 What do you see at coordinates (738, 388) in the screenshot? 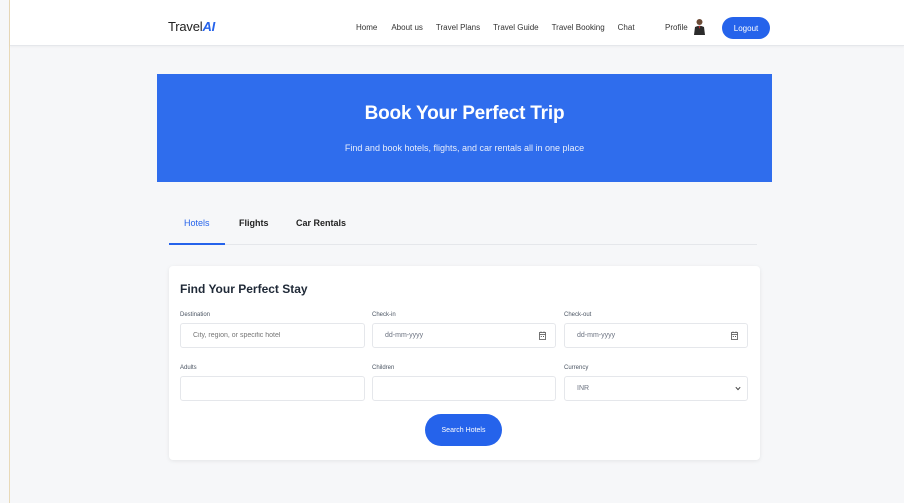
I see `chevron-down-icon` at bounding box center [738, 388].